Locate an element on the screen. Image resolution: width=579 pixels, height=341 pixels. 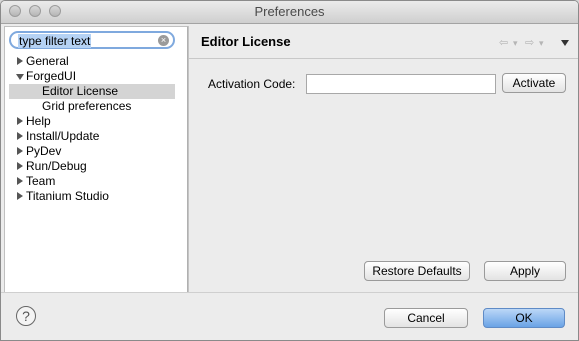
tree-item-install-update: Install/Update is located at coordinates (96, 136).